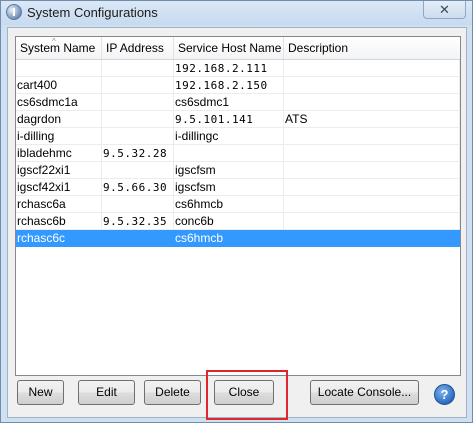 This screenshot has height=424, width=474. I want to click on cell-system-name: cs6sdmc1a, so click(59, 102).